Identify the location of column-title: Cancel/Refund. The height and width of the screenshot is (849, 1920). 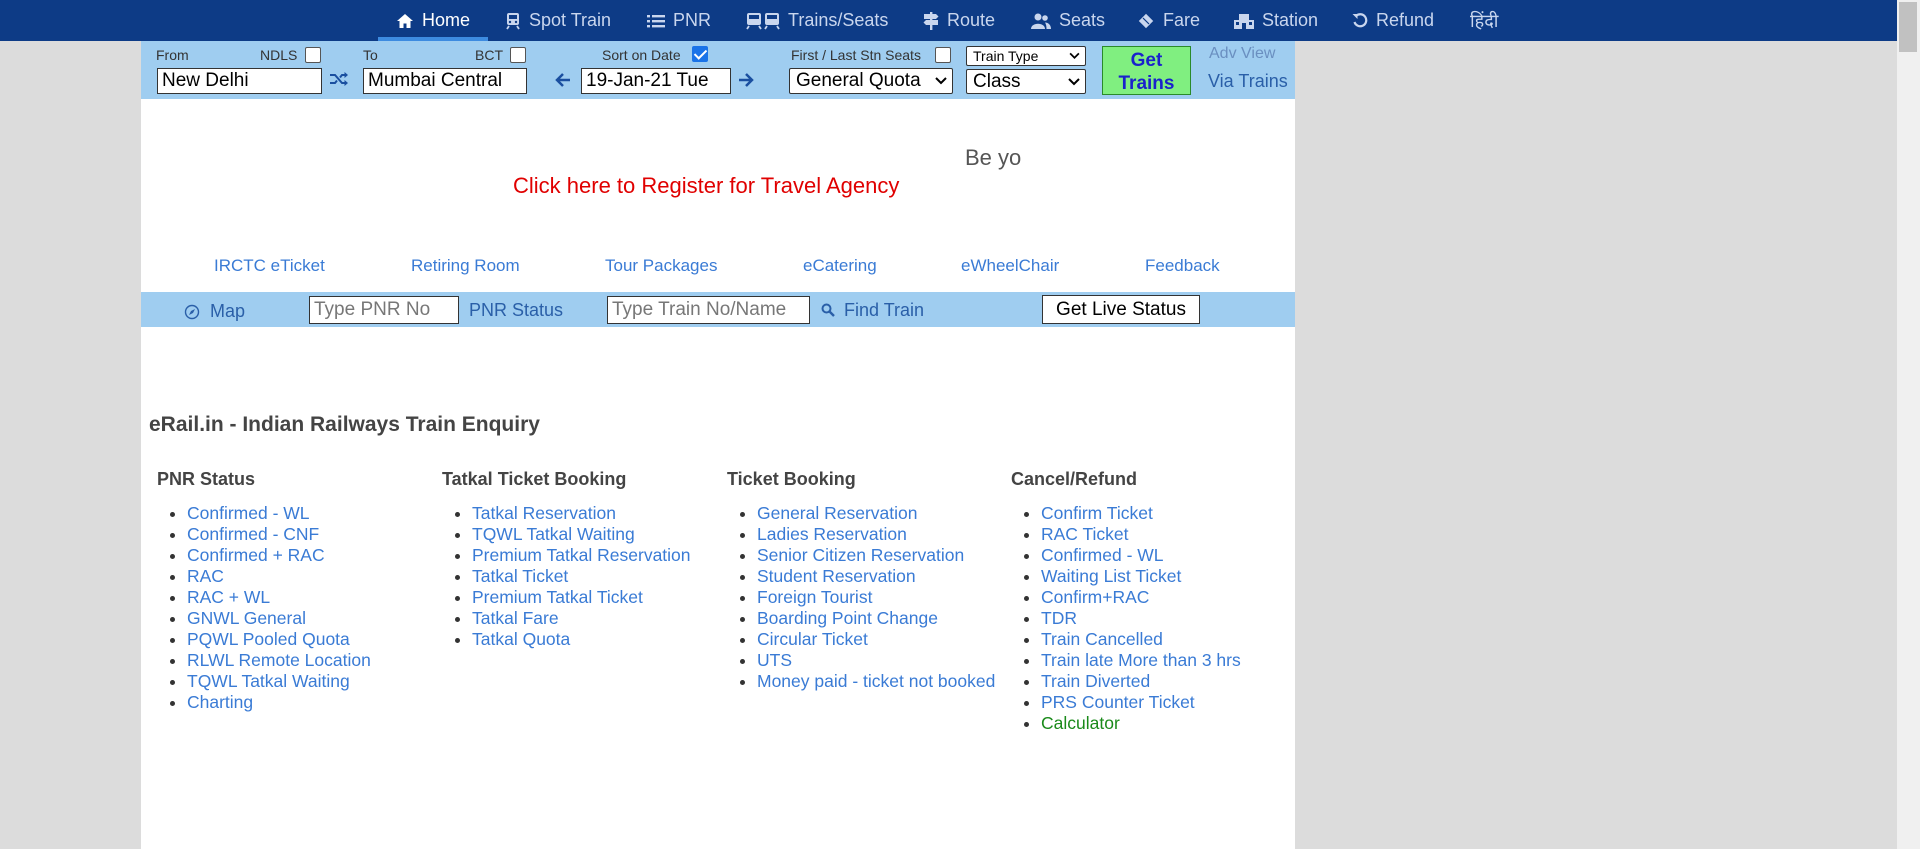
(1074, 479).